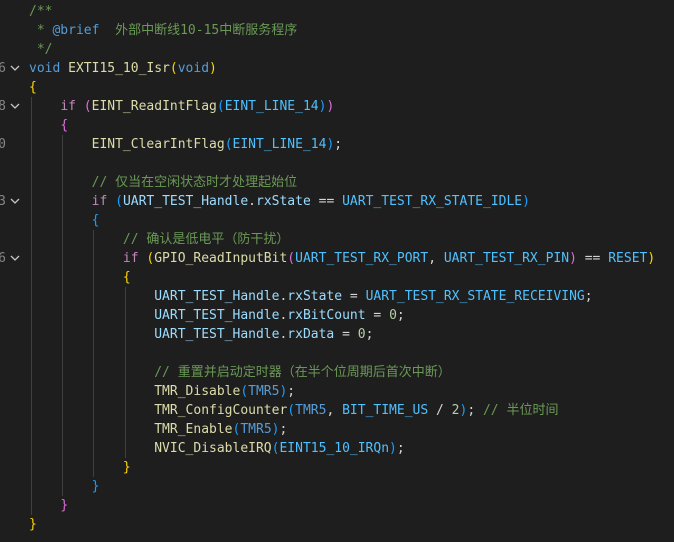 The height and width of the screenshot is (542, 674). Describe the element at coordinates (217, 448) in the screenshot. I see `code-text: NVIC_DisableIRQ(EINT15_10_IRQn);` at that location.